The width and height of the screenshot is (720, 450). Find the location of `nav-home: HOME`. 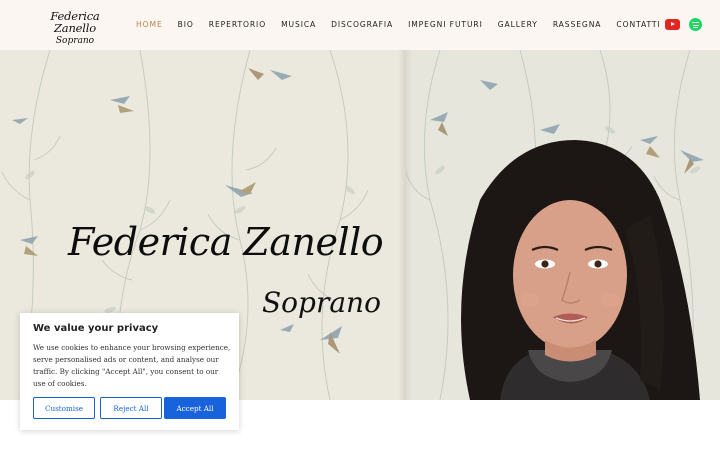

nav-home: HOME is located at coordinates (149, 25).